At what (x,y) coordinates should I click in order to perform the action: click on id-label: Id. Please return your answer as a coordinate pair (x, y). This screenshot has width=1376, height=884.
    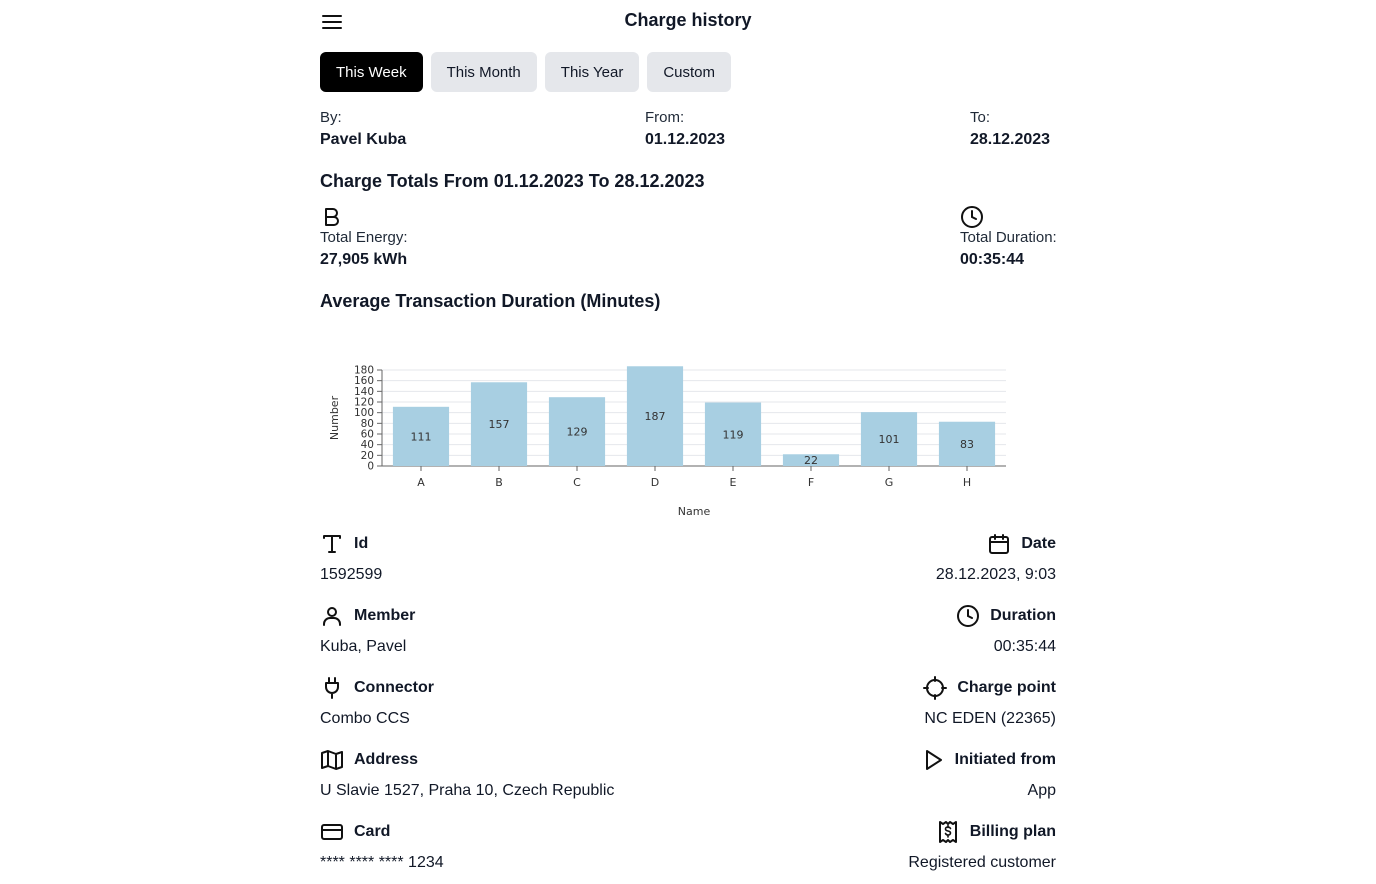
    Looking at the image, I should click on (361, 543).